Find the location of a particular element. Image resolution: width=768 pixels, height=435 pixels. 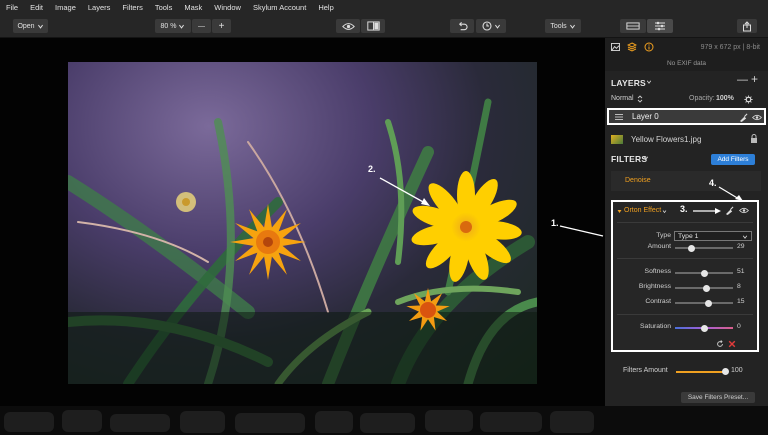

menu-edit: Edit is located at coordinates (36, 7).